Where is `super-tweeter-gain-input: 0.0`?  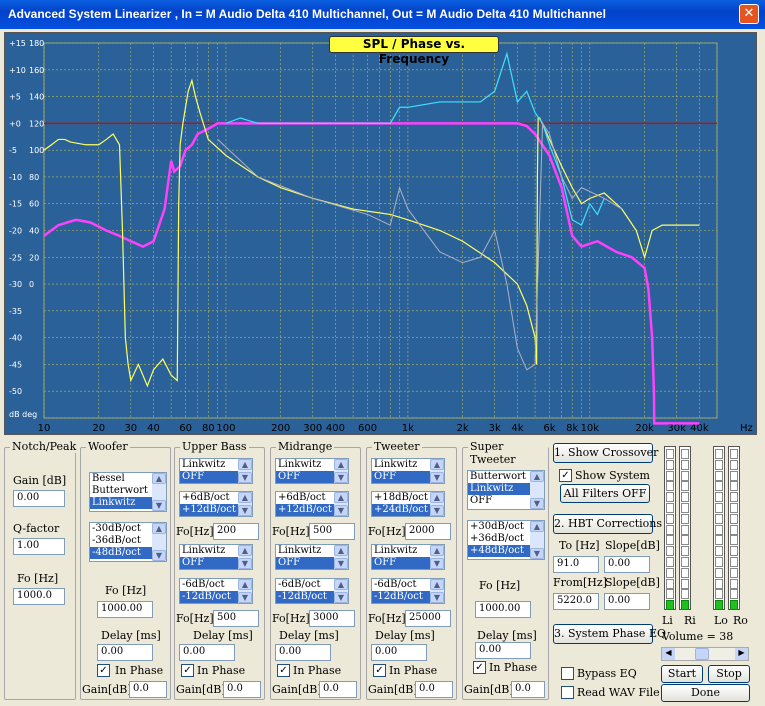
super-tweeter-gain-input: 0.0 is located at coordinates (528, 689).